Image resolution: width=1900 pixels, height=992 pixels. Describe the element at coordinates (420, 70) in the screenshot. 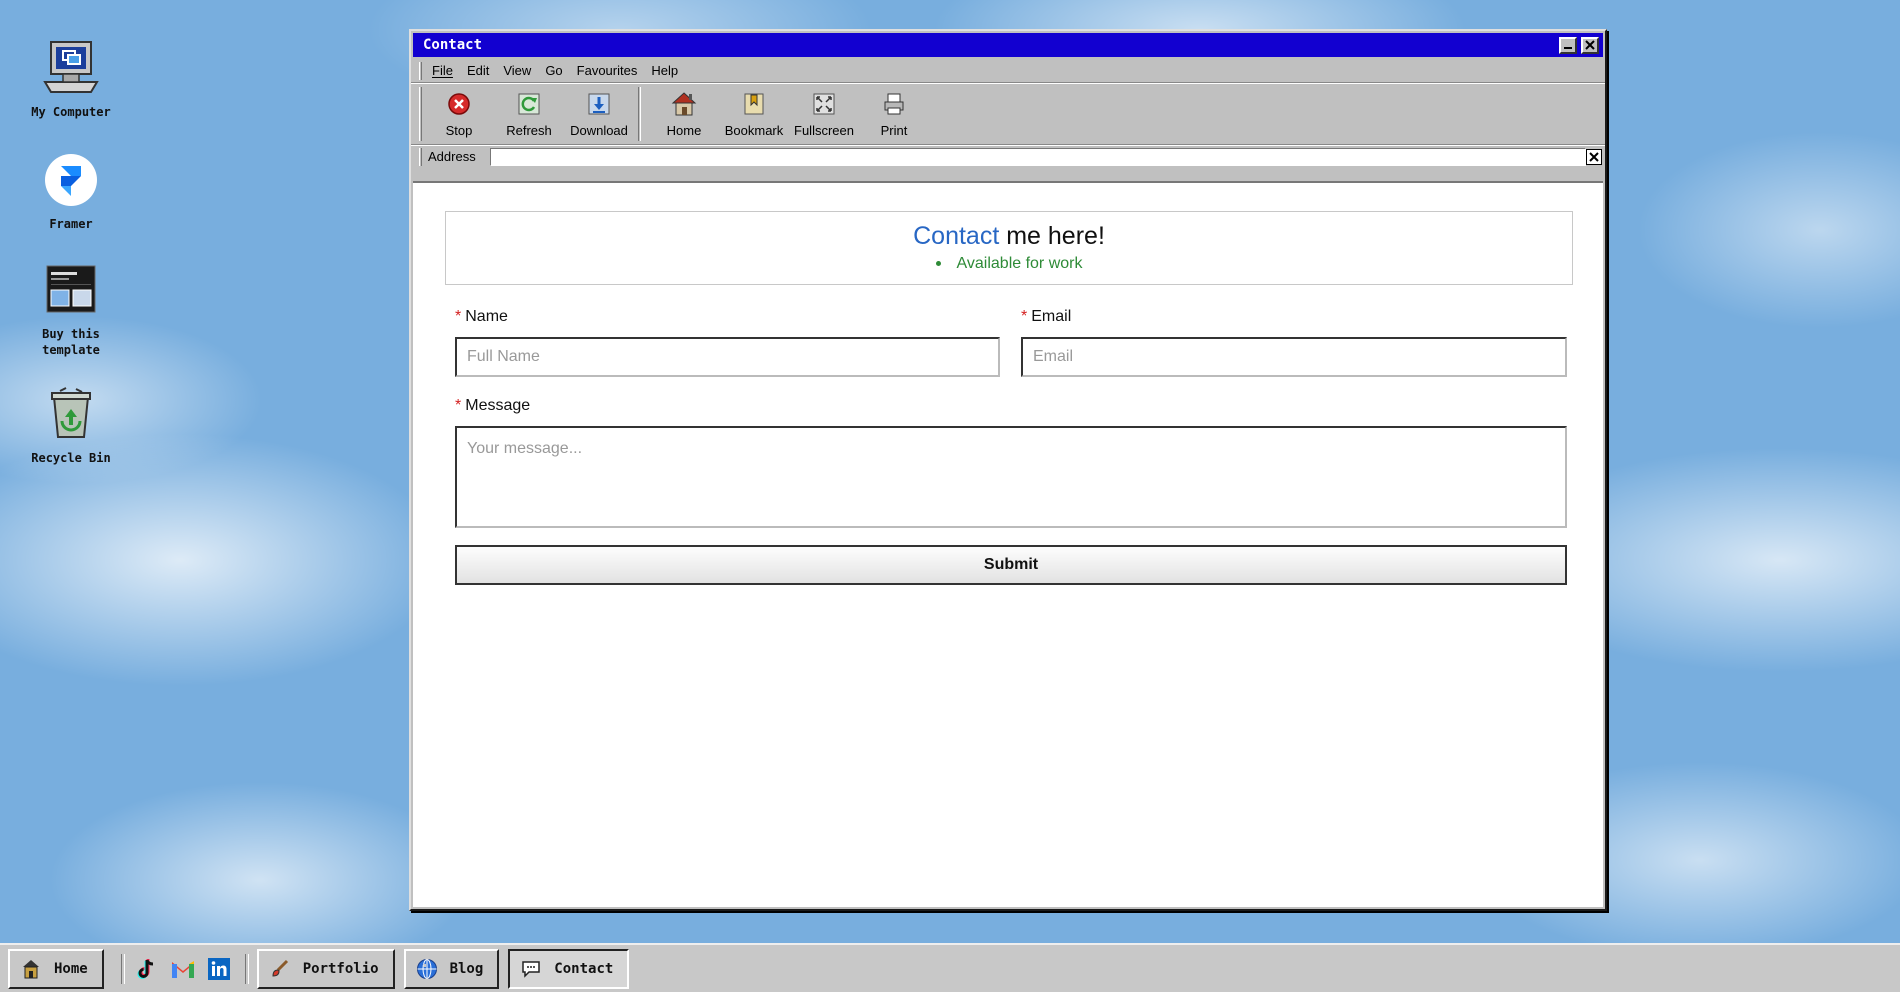

I see `menu-grip` at that location.